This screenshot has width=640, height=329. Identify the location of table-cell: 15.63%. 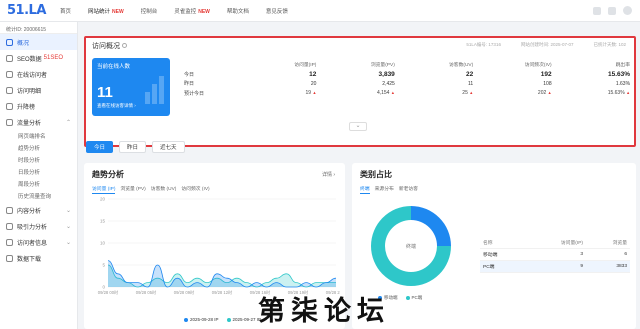
(619, 74).